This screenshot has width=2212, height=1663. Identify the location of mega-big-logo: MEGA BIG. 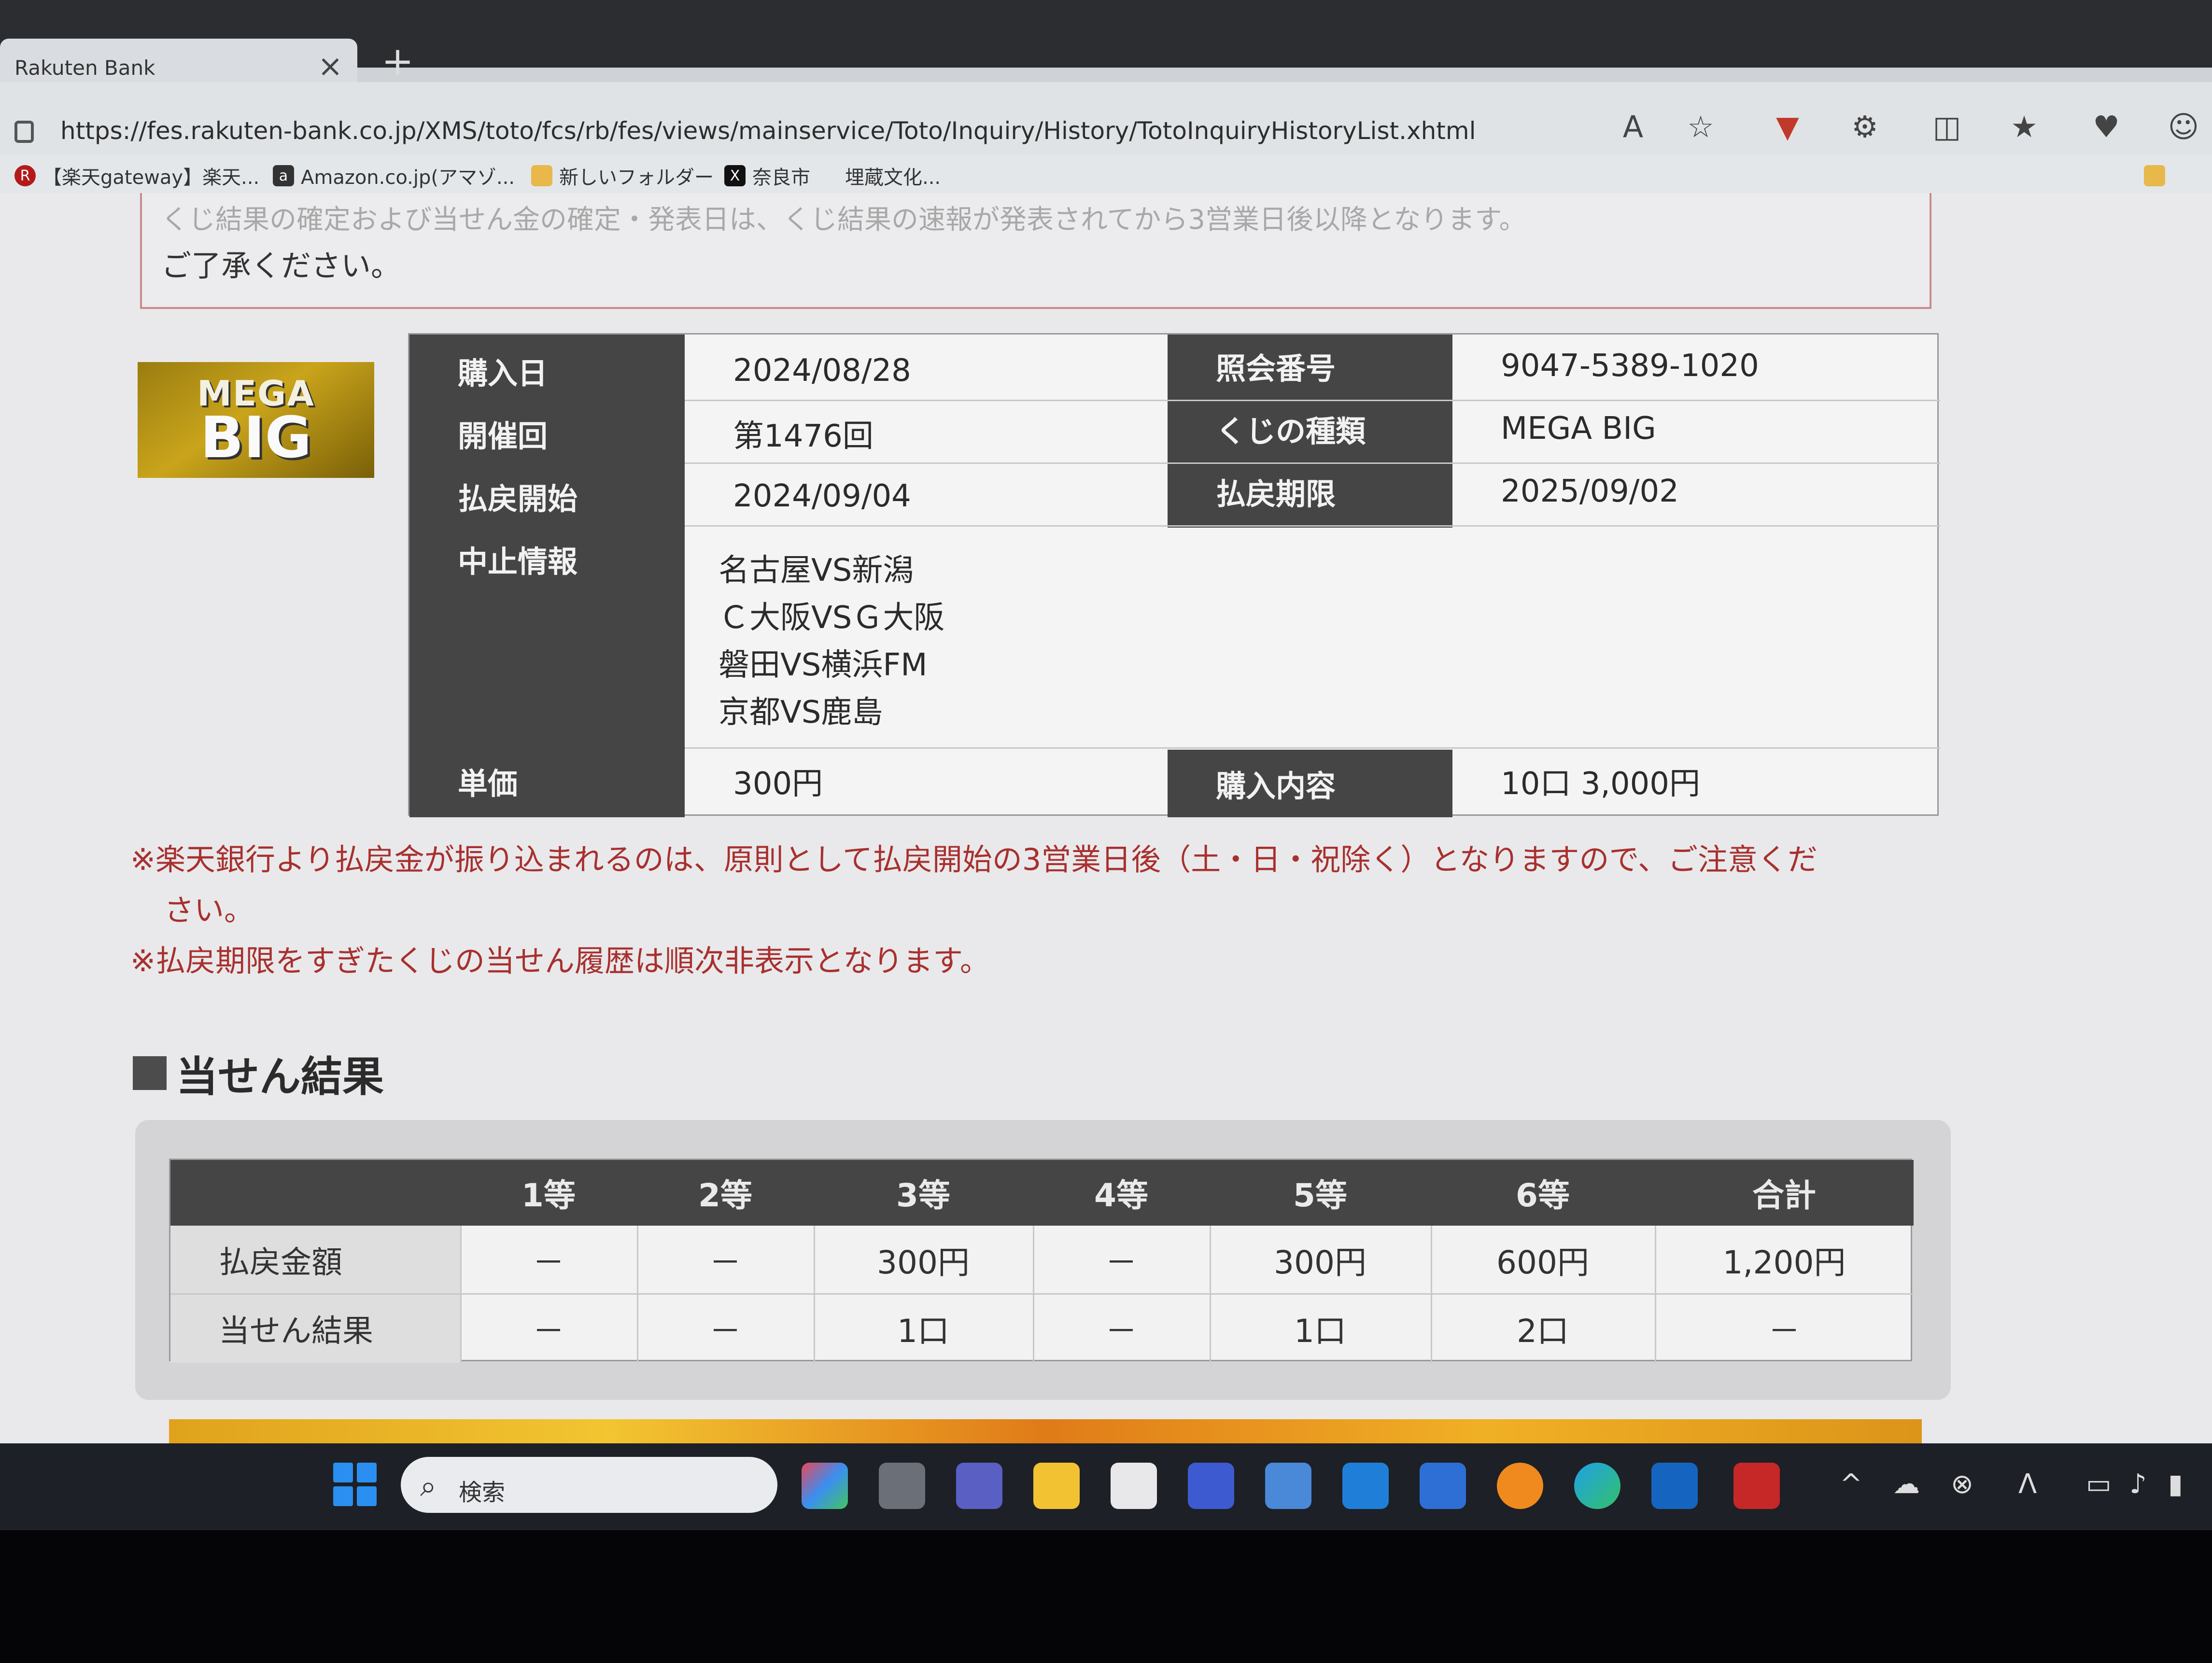
(256, 420).